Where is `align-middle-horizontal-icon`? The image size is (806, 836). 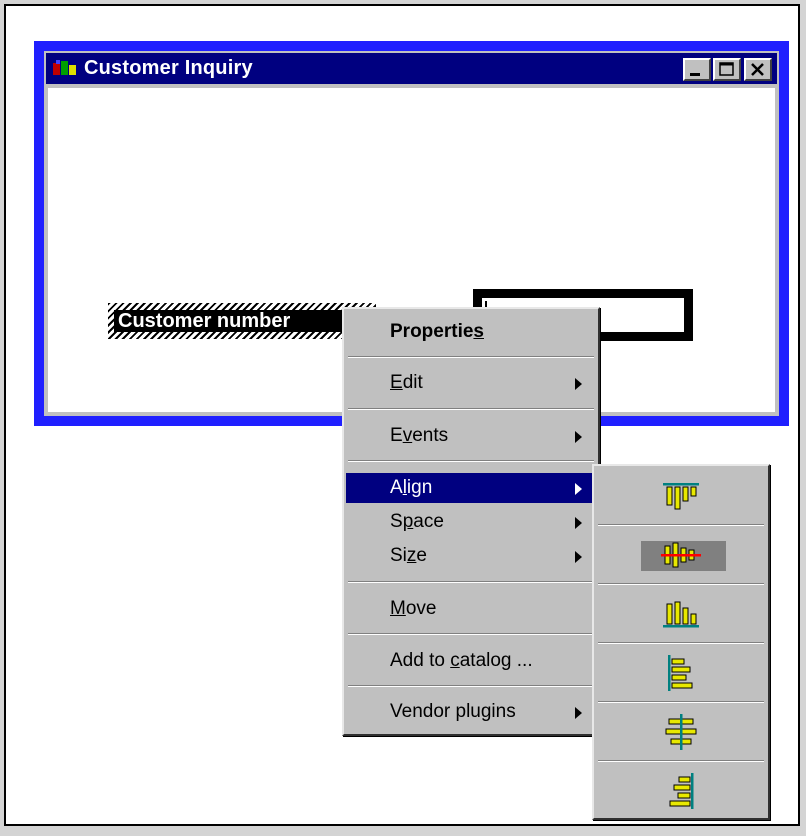
align-middle-horizontal-icon is located at coordinates (681, 555).